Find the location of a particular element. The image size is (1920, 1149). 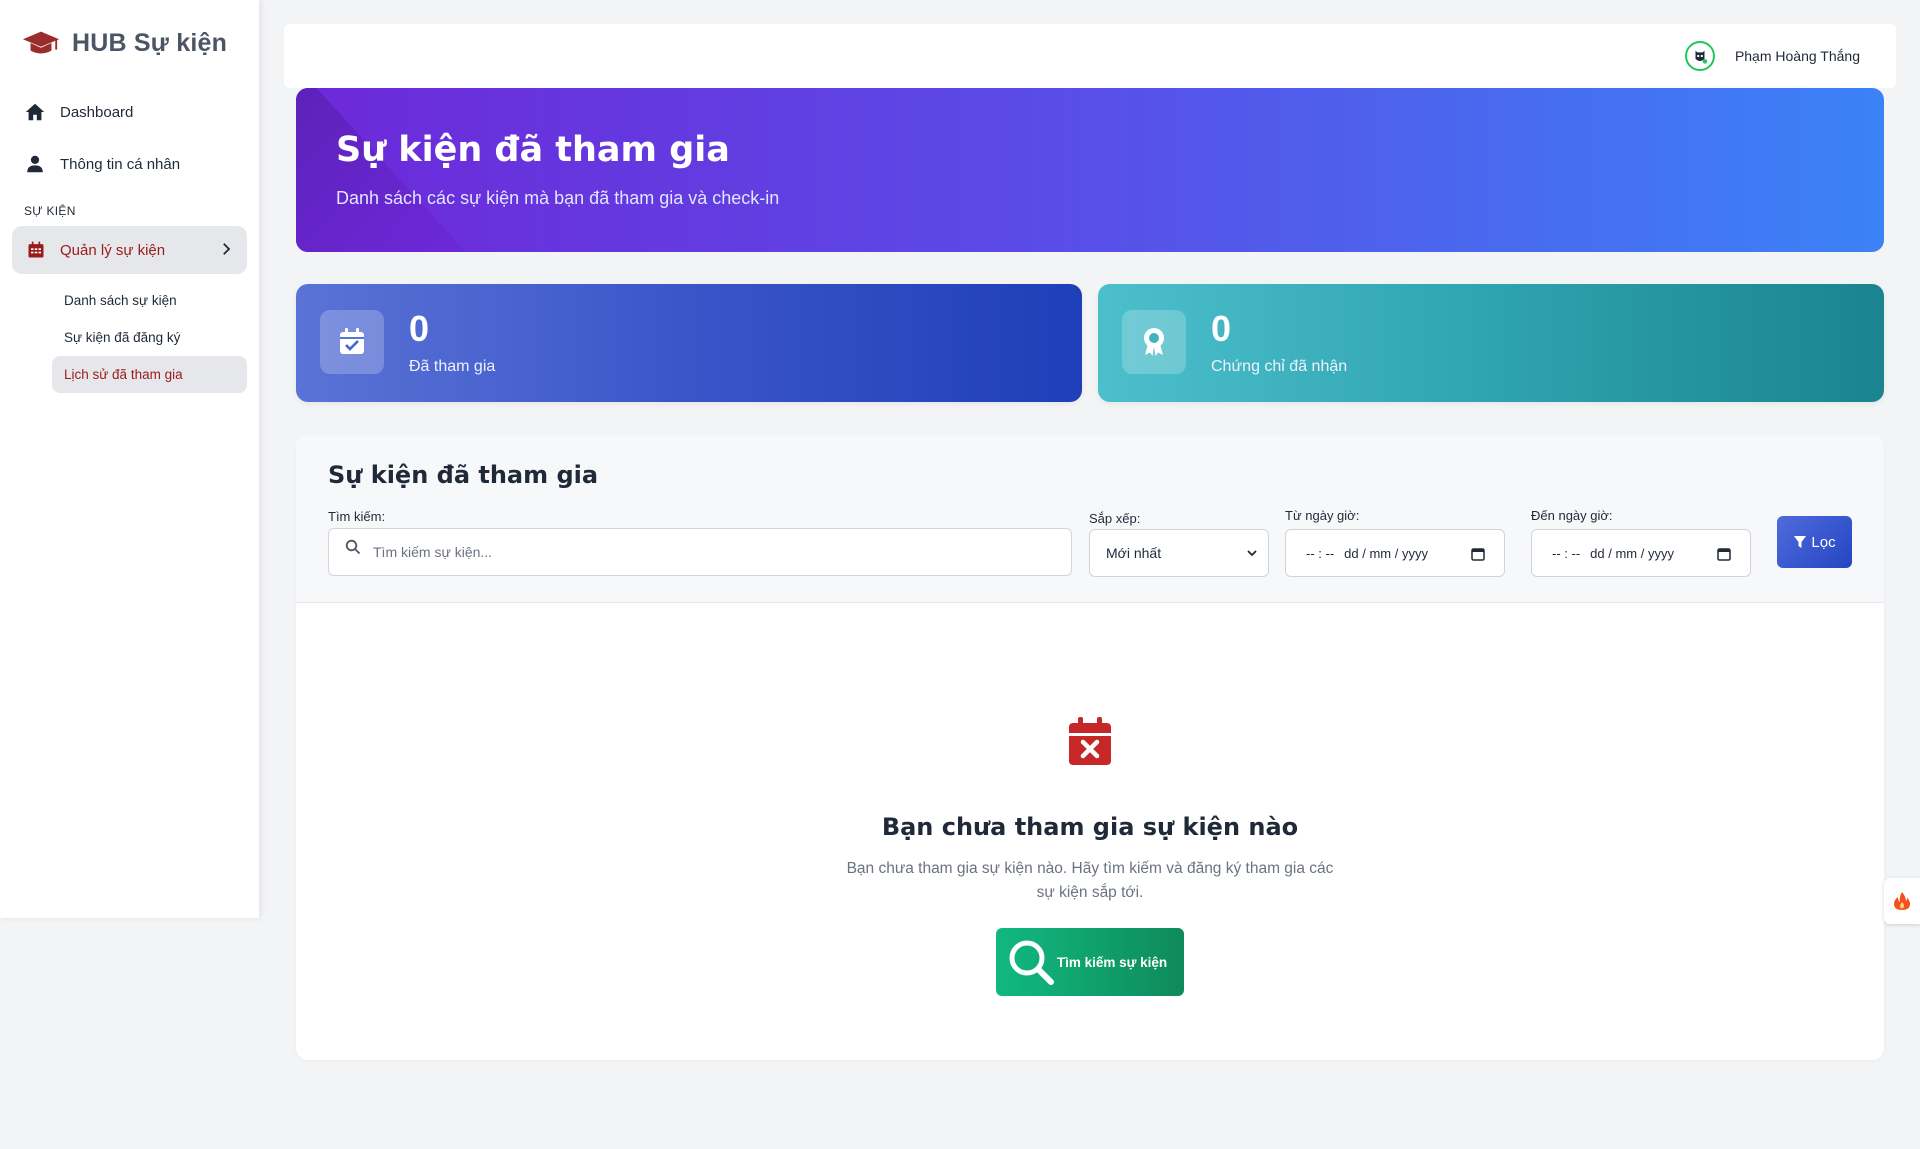

date-from-input: -- : -- dd / mm / yyyy is located at coordinates (1395, 553).